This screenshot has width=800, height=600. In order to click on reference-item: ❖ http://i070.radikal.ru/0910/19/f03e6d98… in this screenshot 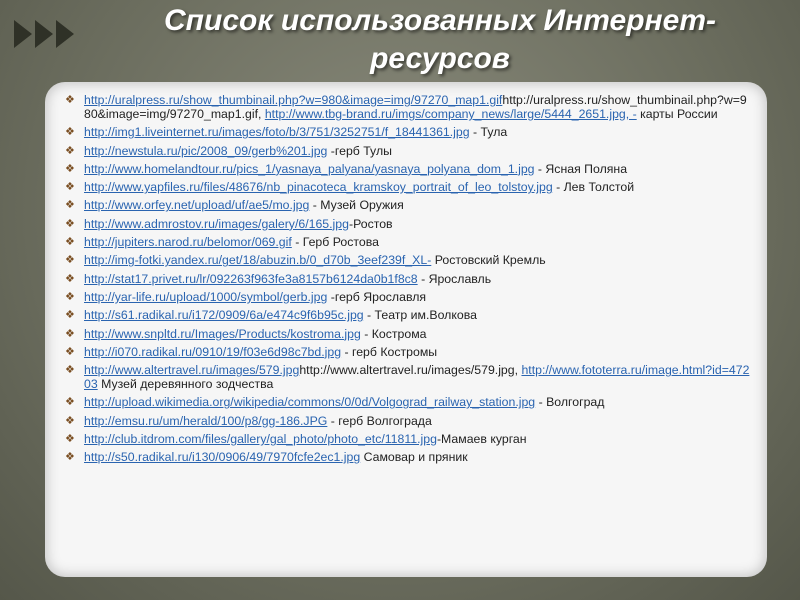, I will do `click(408, 352)`.